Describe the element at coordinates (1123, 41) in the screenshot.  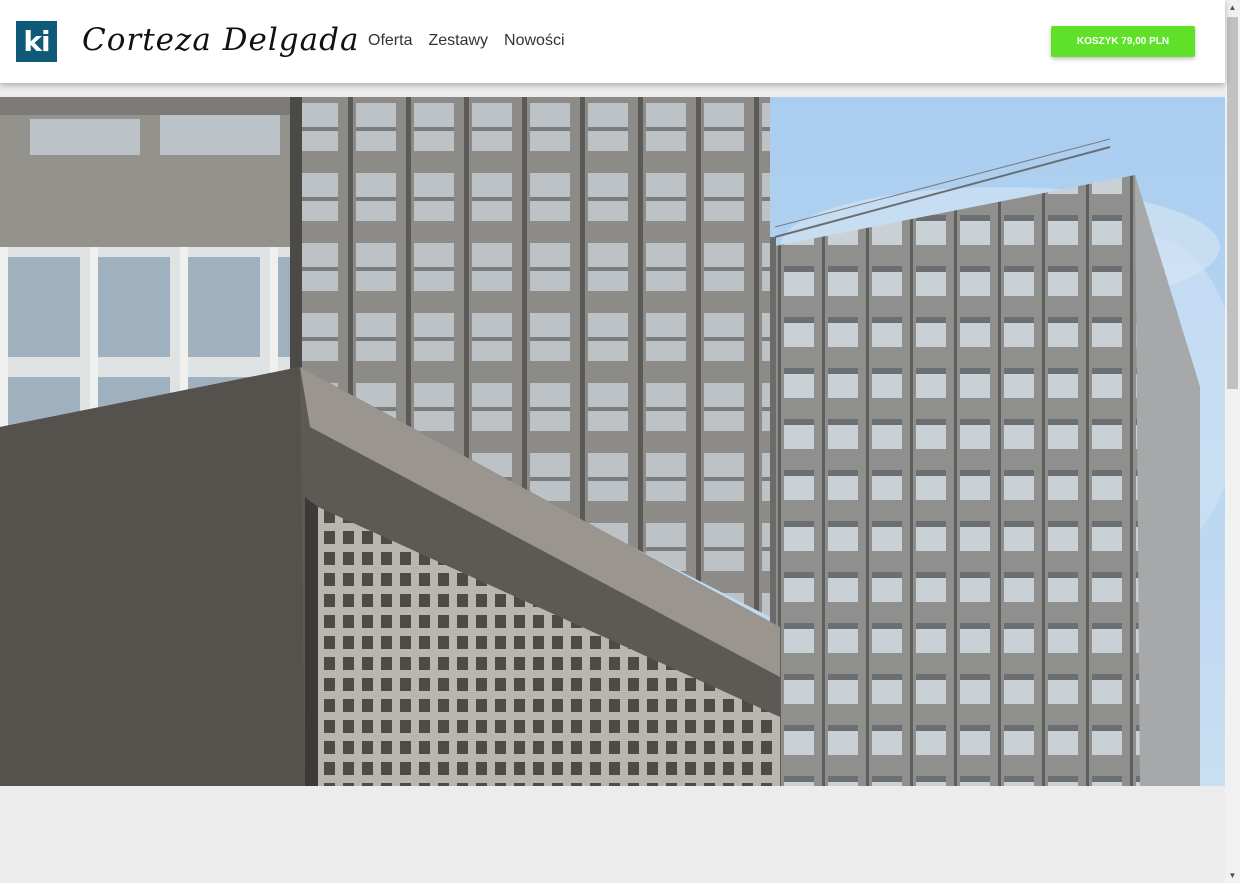
I see `cart-button: KOSZYK 79,00 PLN` at that location.